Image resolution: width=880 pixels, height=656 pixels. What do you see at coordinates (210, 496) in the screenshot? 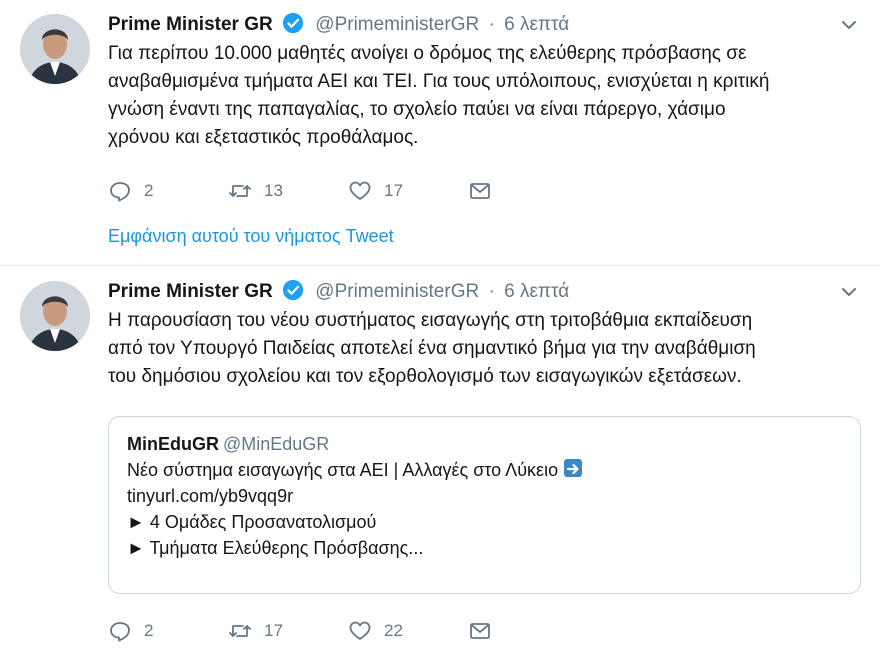
I see `quoted-text-line: tinyurl.com/yb9vqq9r` at bounding box center [210, 496].